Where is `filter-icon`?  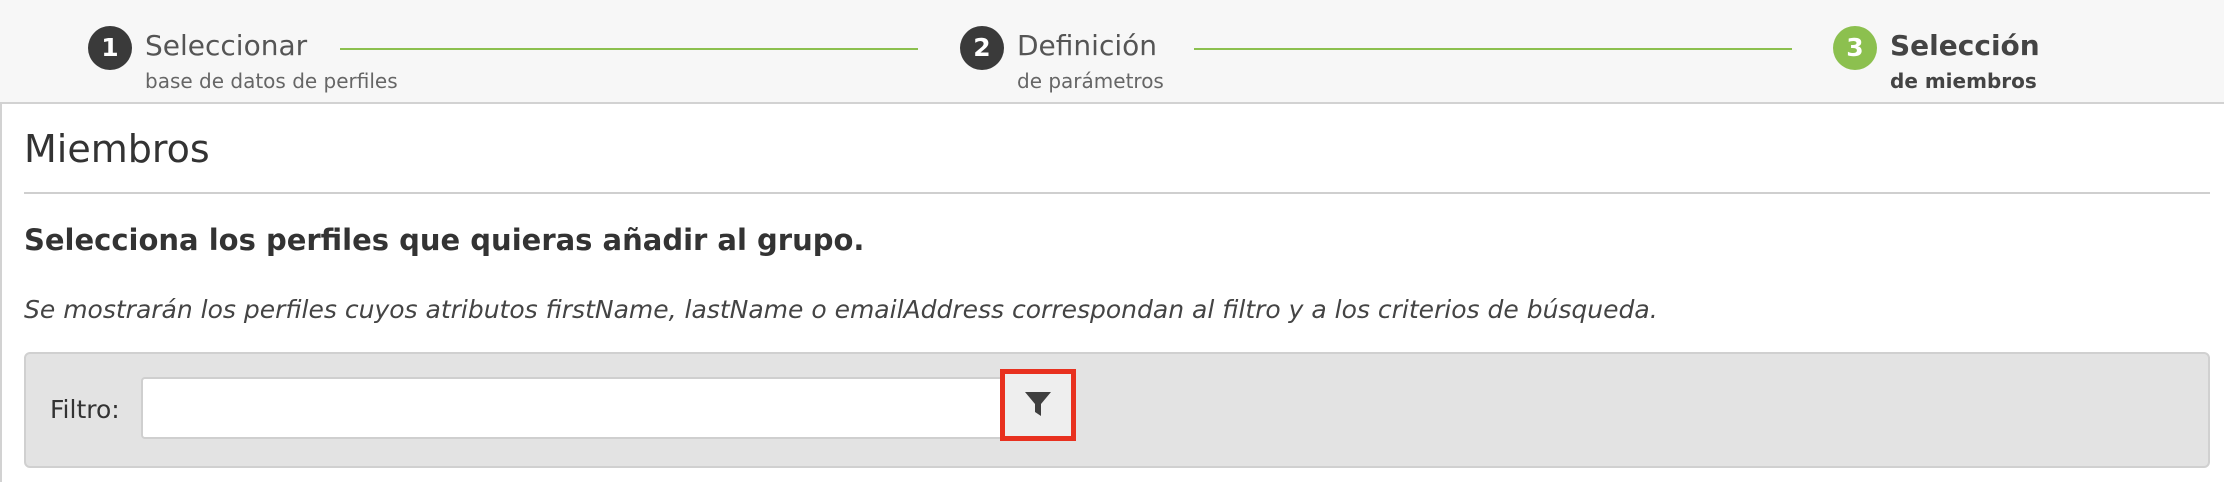
filter-icon is located at coordinates (1038, 404).